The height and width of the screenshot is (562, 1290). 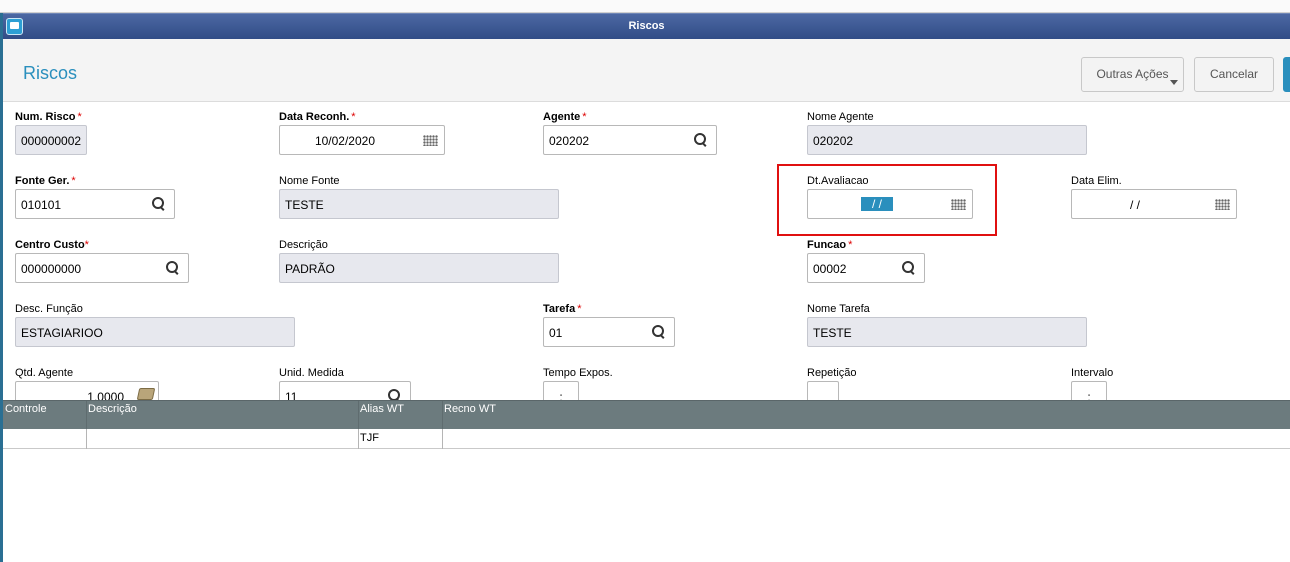 What do you see at coordinates (1135, 205) in the screenshot?
I see `data-elim-value: / /` at bounding box center [1135, 205].